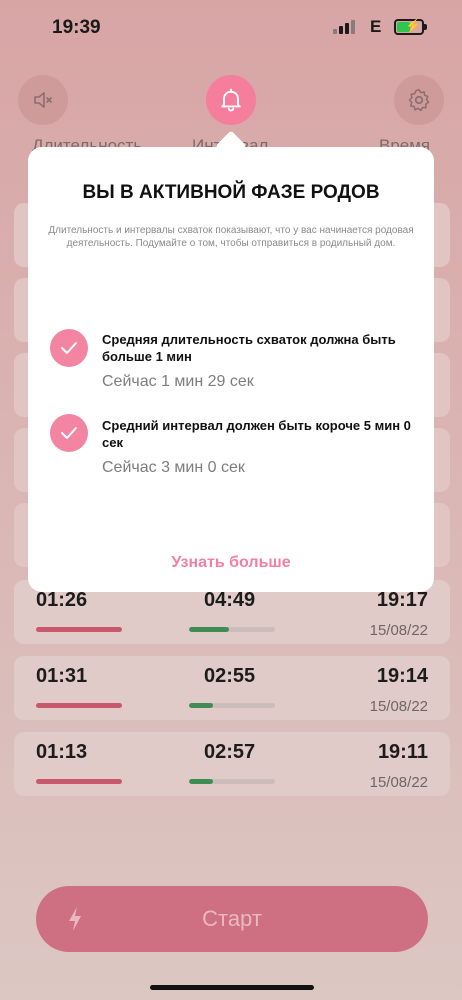  What do you see at coordinates (402, 676) in the screenshot?
I see `row-time: 19:14` at bounding box center [402, 676].